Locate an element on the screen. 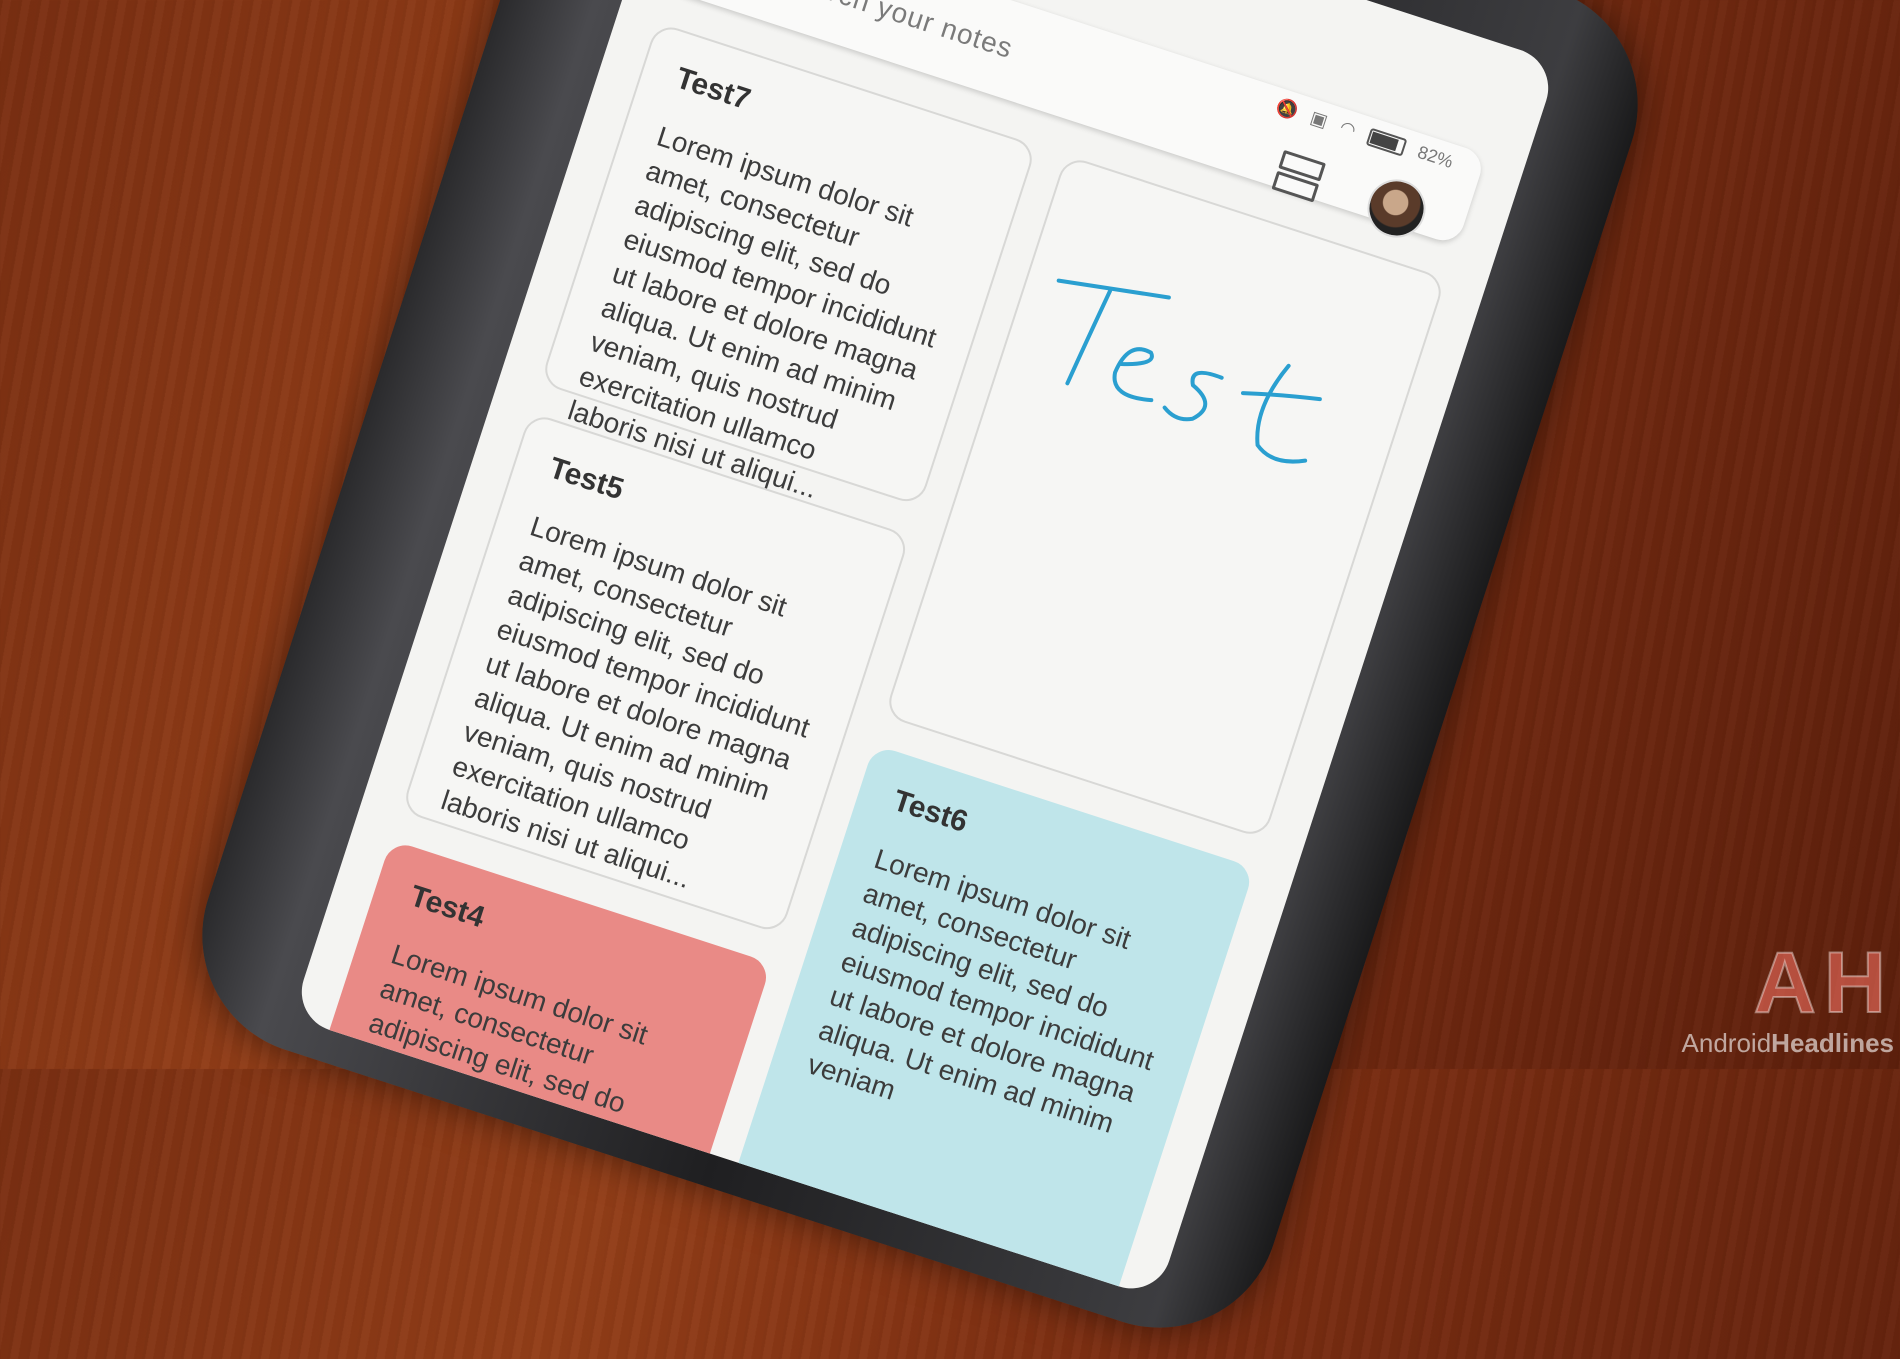 The image size is (1900, 1359). watermark-logo: AH is located at coordinates (1823, 983).